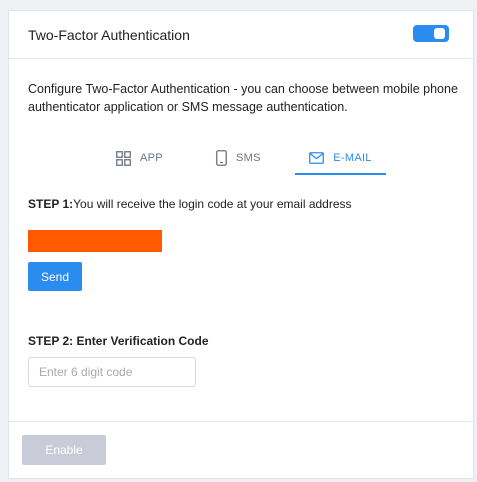 This screenshot has width=477, height=482. Describe the element at coordinates (340, 174) in the screenshot. I see `active-tab-indicator` at that location.